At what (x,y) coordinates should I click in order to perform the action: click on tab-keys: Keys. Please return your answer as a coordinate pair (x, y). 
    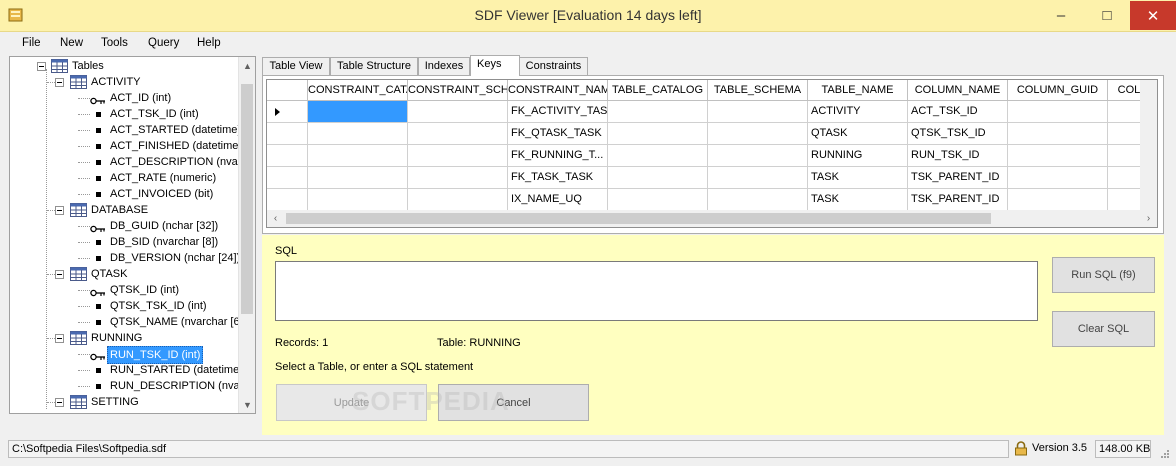
    Looking at the image, I should click on (495, 65).